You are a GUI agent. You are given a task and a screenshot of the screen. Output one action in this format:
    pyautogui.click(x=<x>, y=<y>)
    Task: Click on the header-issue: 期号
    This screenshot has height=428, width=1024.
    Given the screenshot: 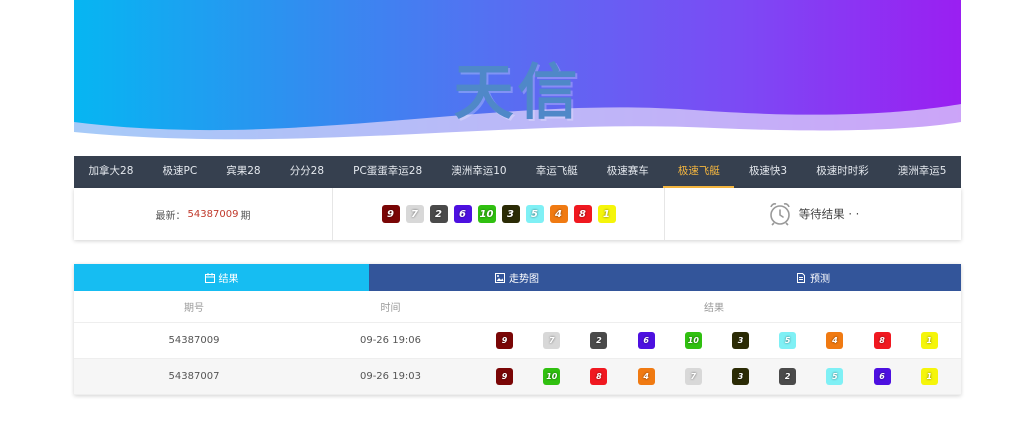 What is the action you would take?
    pyautogui.click(x=194, y=308)
    